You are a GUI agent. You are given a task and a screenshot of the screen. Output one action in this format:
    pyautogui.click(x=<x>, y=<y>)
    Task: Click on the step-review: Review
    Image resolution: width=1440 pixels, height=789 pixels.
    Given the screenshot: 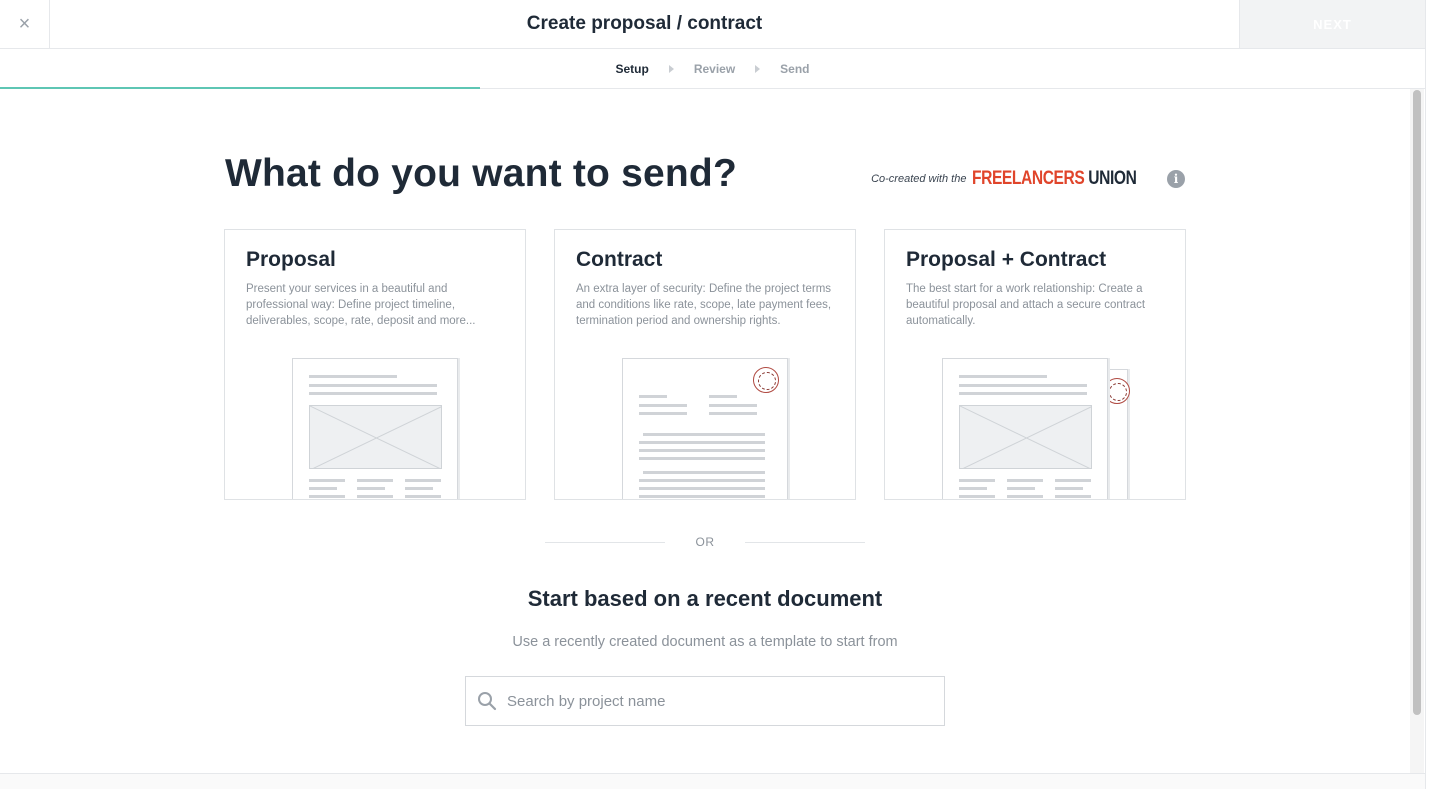 What is the action you would take?
    pyautogui.click(x=714, y=69)
    